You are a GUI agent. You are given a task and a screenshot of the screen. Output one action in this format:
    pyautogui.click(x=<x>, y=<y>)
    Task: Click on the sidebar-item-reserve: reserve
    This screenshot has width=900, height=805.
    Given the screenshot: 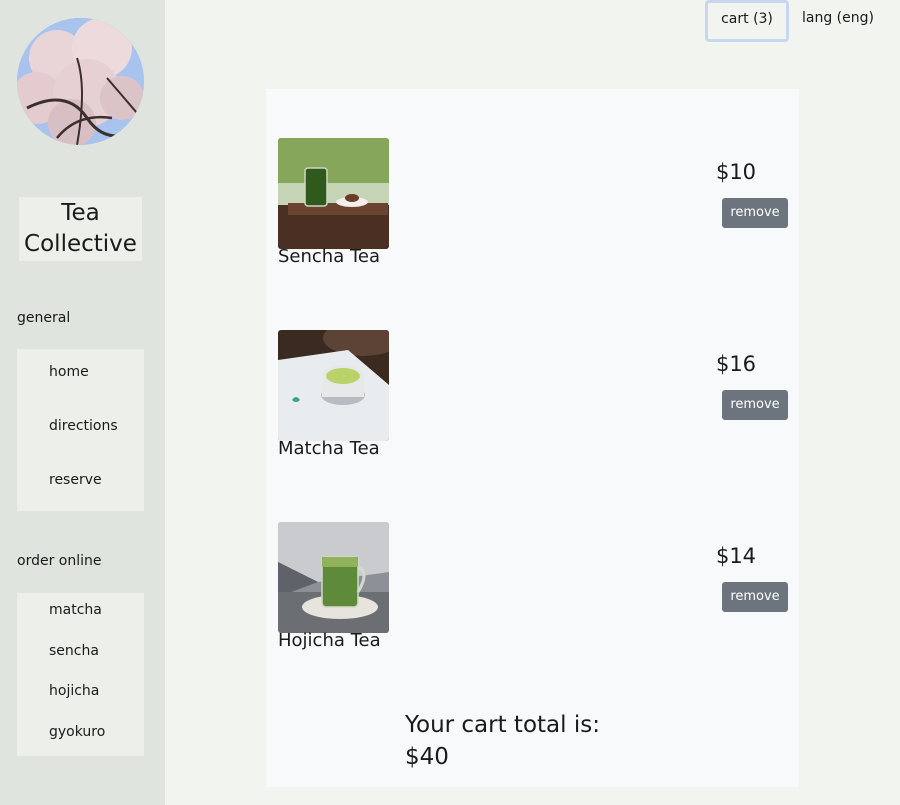 What is the action you would take?
    pyautogui.click(x=75, y=480)
    